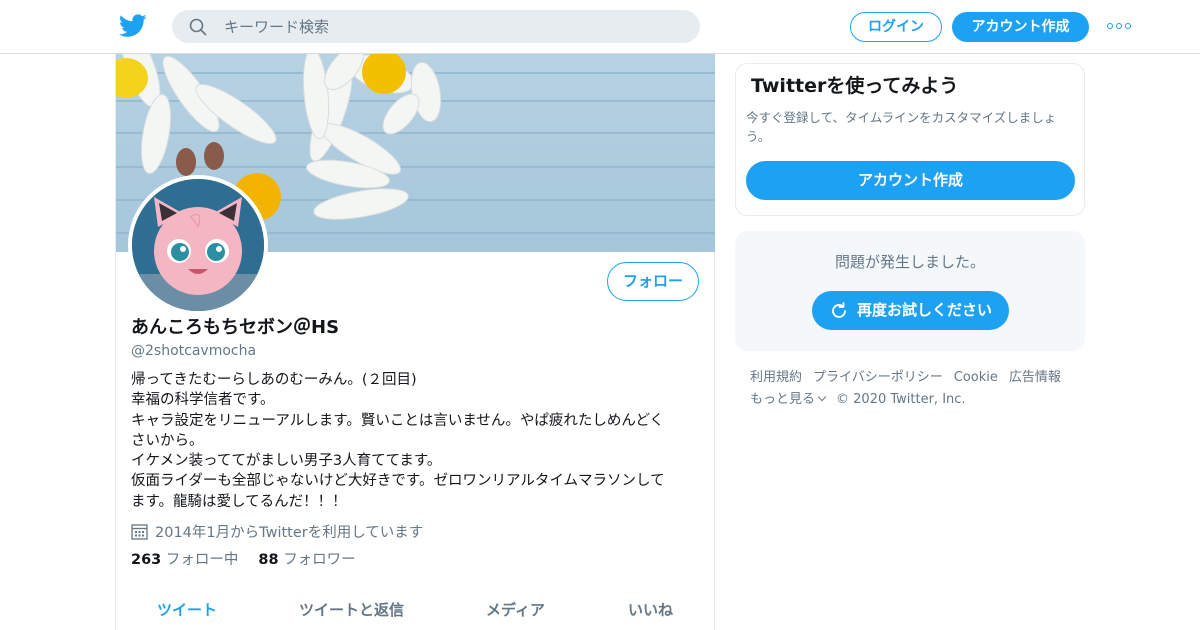 The image size is (1200, 630). Describe the element at coordinates (187, 610) in the screenshot. I see `tab-tweets: ツイート` at that location.